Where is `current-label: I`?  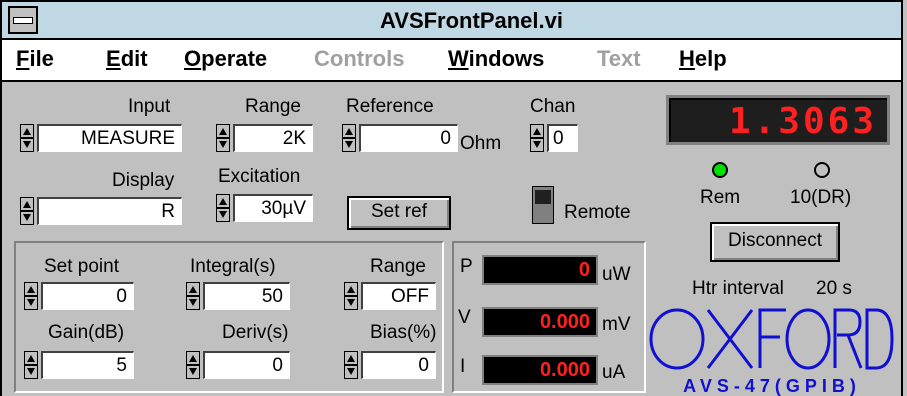
current-label: I is located at coordinates (463, 366).